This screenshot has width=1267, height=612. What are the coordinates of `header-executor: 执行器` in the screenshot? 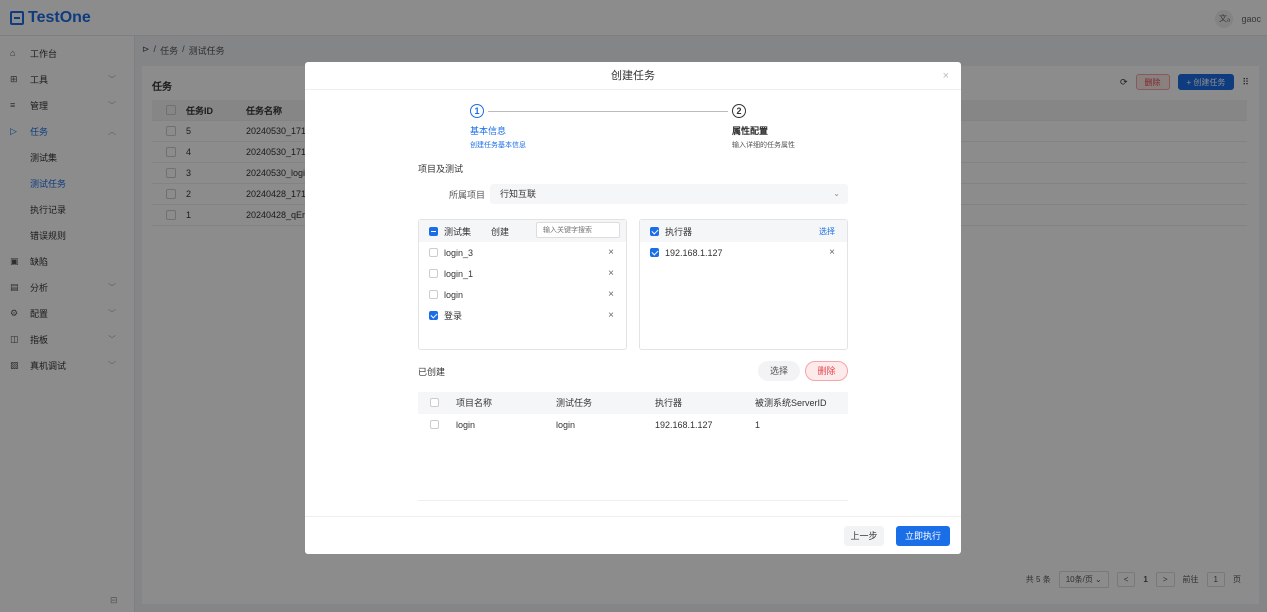 It's located at (669, 403).